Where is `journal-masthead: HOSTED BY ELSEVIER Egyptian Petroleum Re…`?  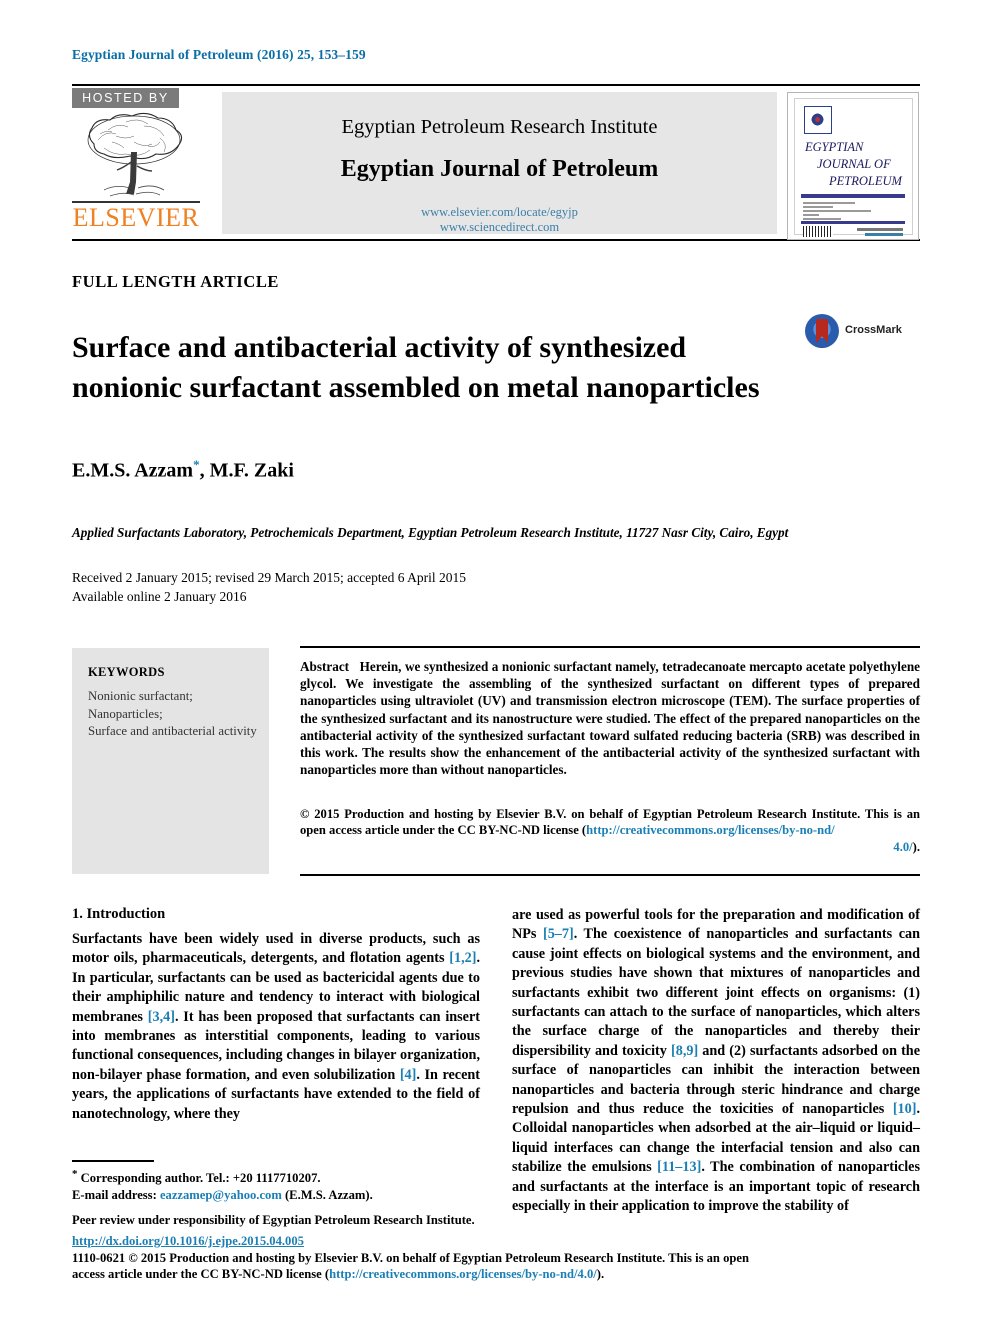 journal-masthead: HOSTED BY ELSEVIER Egyptian Petroleum Re… is located at coordinates (496, 163).